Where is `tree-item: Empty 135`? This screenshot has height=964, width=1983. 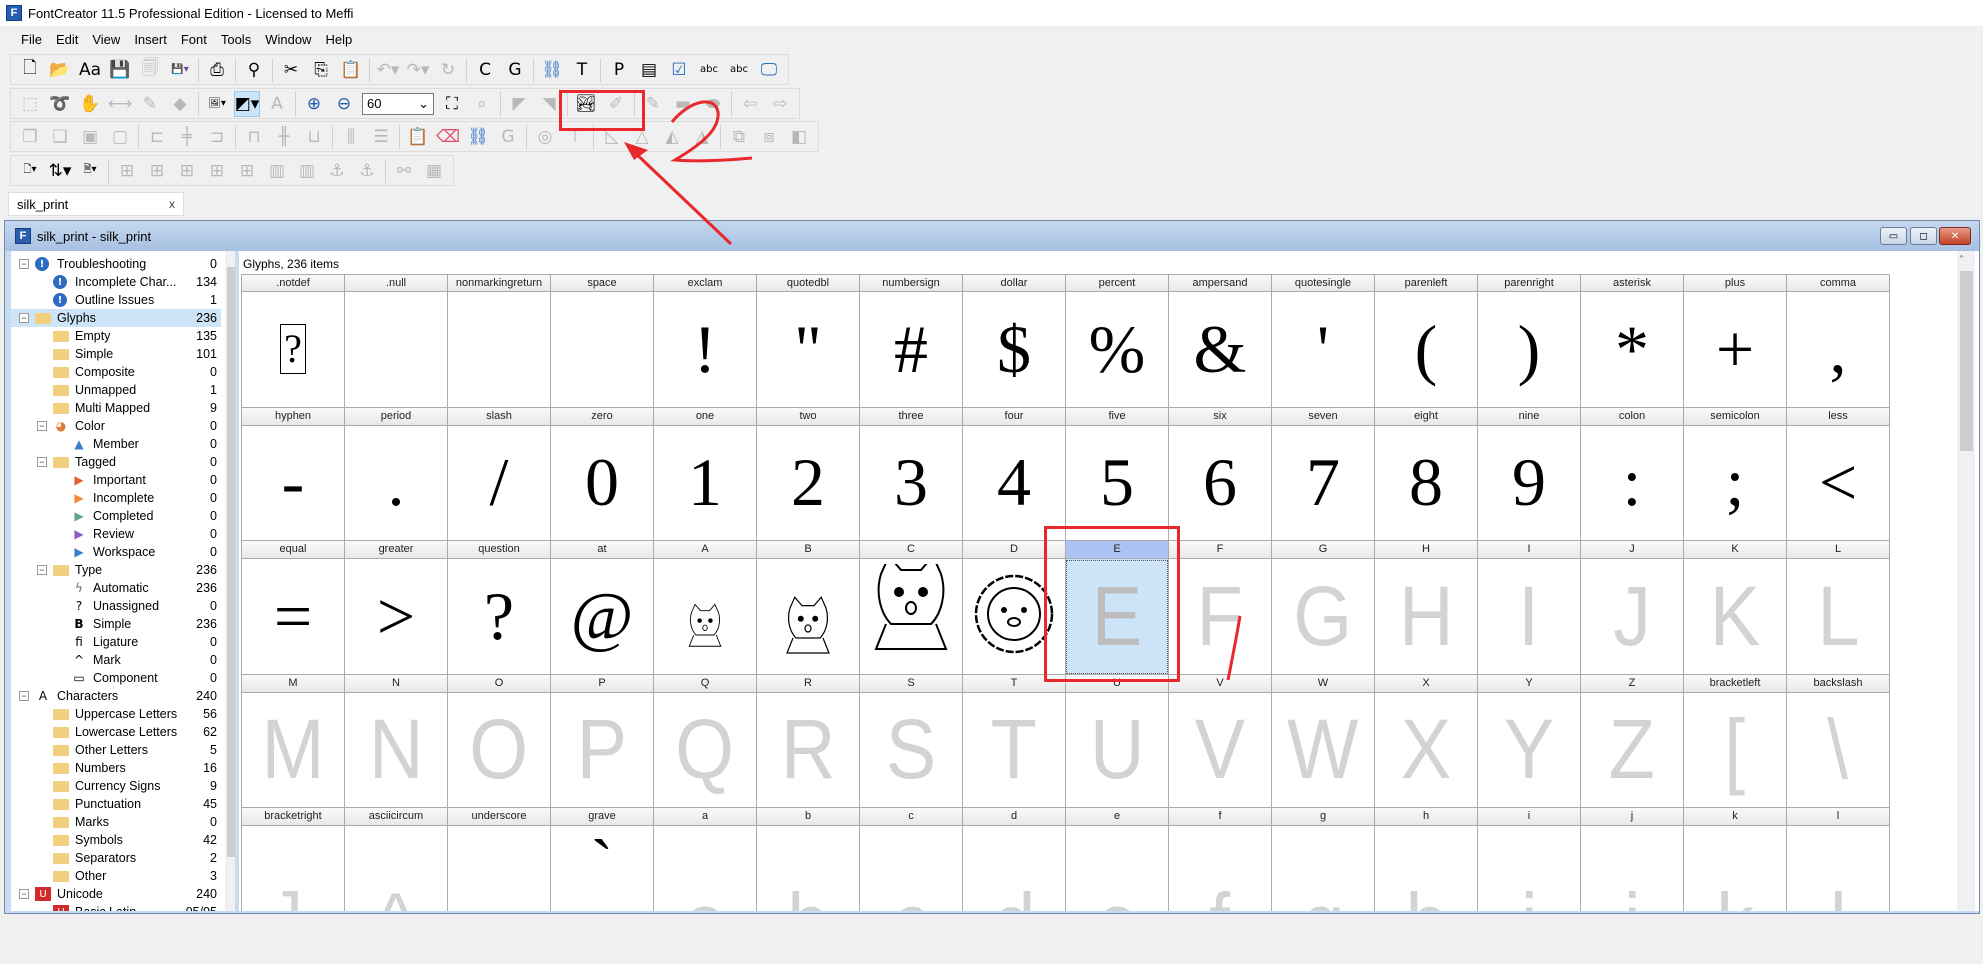 tree-item: Empty 135 is located at coordinates (116, 336).